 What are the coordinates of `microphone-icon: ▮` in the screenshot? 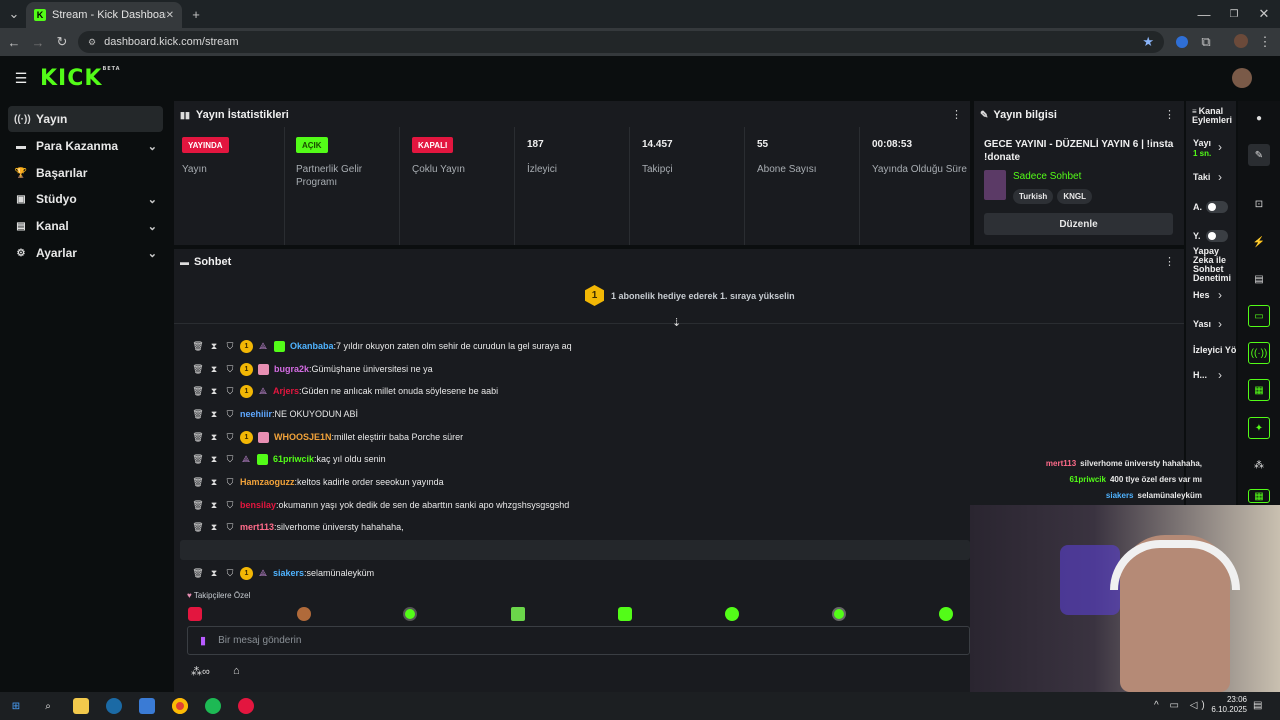 It's located at (203, 640).